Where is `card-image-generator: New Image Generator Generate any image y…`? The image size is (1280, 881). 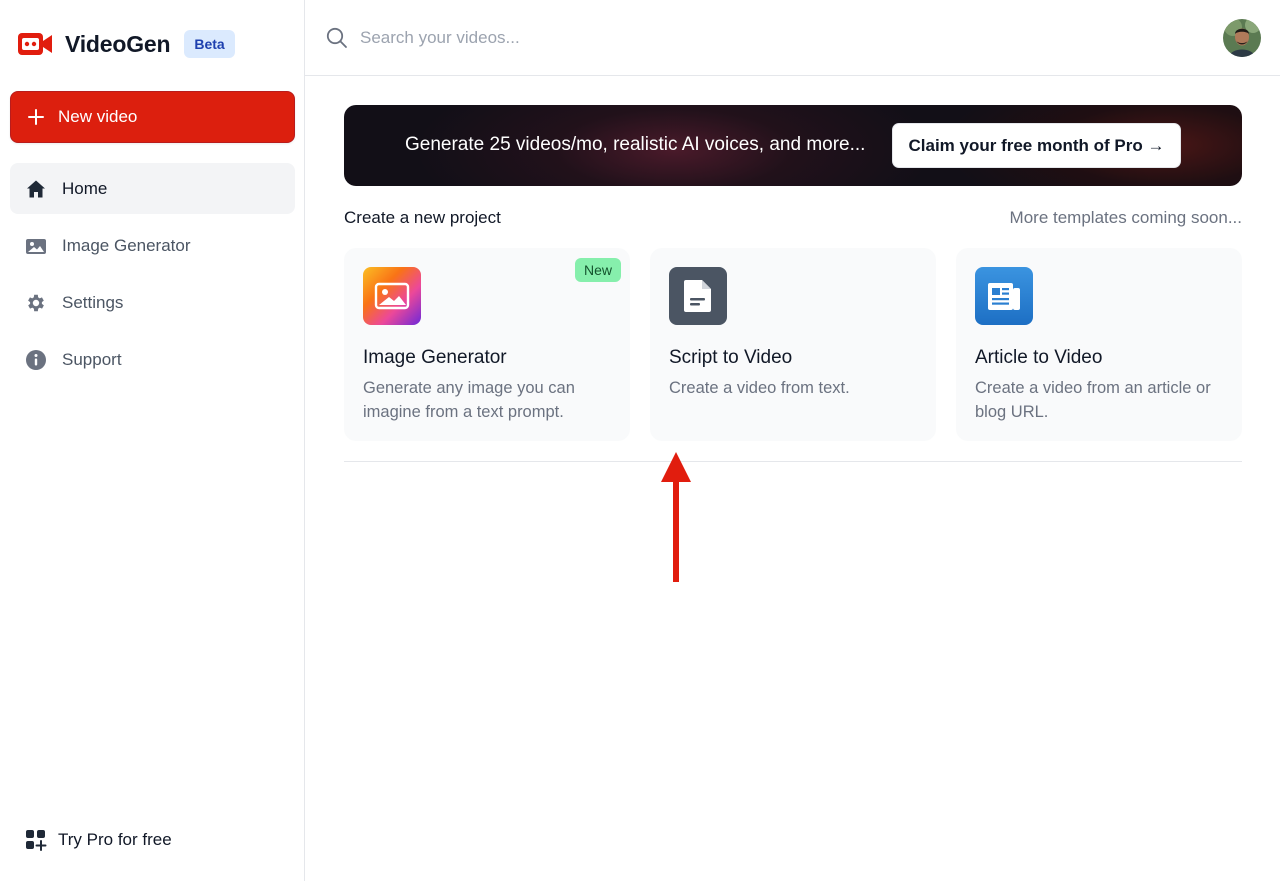
card-image-generator: New Image Generator Generate any image y… is located at coordinates (487, 344).